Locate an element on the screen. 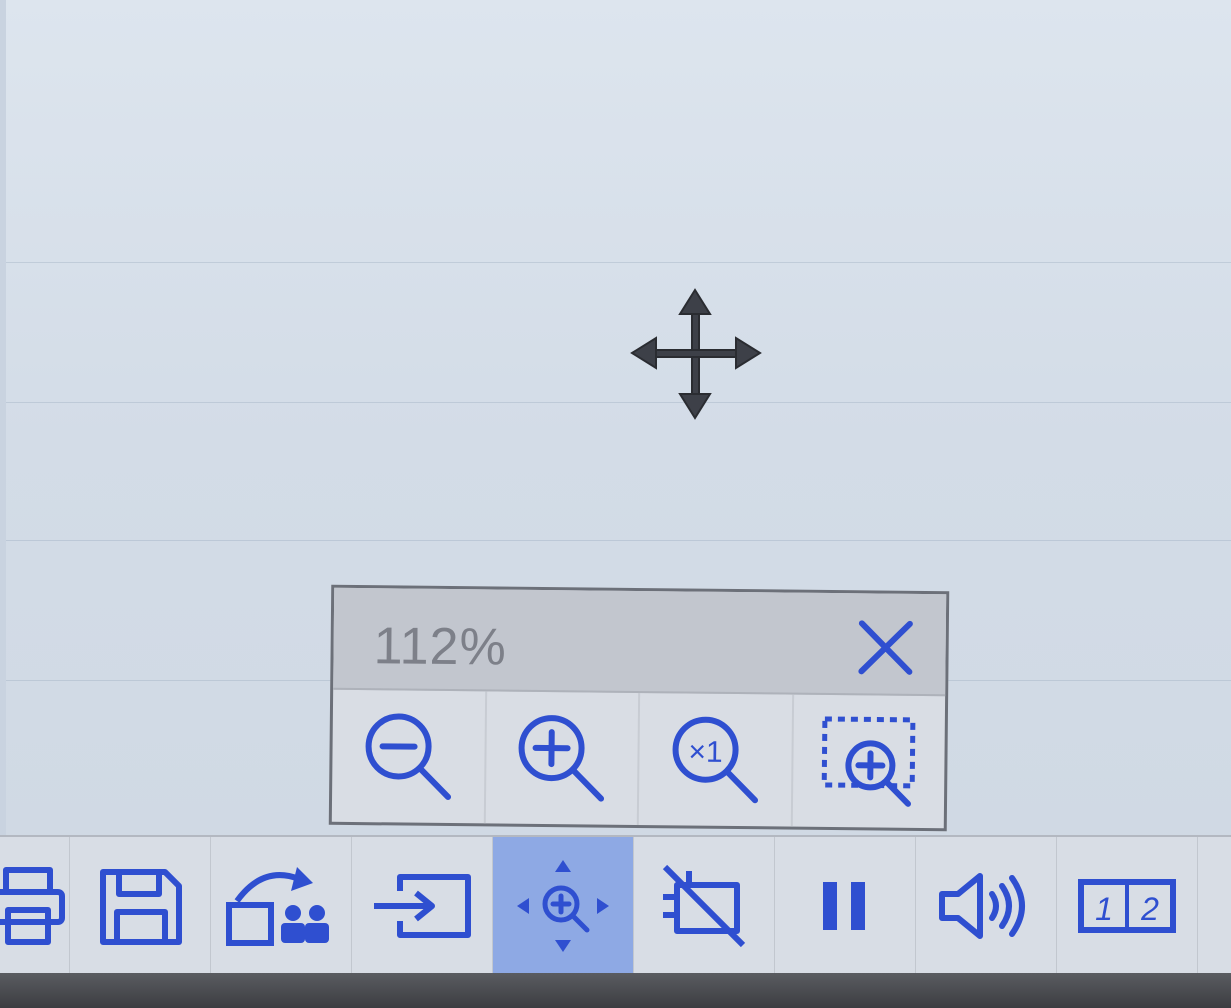  input-source-icon is located at coordinates (422, 906).